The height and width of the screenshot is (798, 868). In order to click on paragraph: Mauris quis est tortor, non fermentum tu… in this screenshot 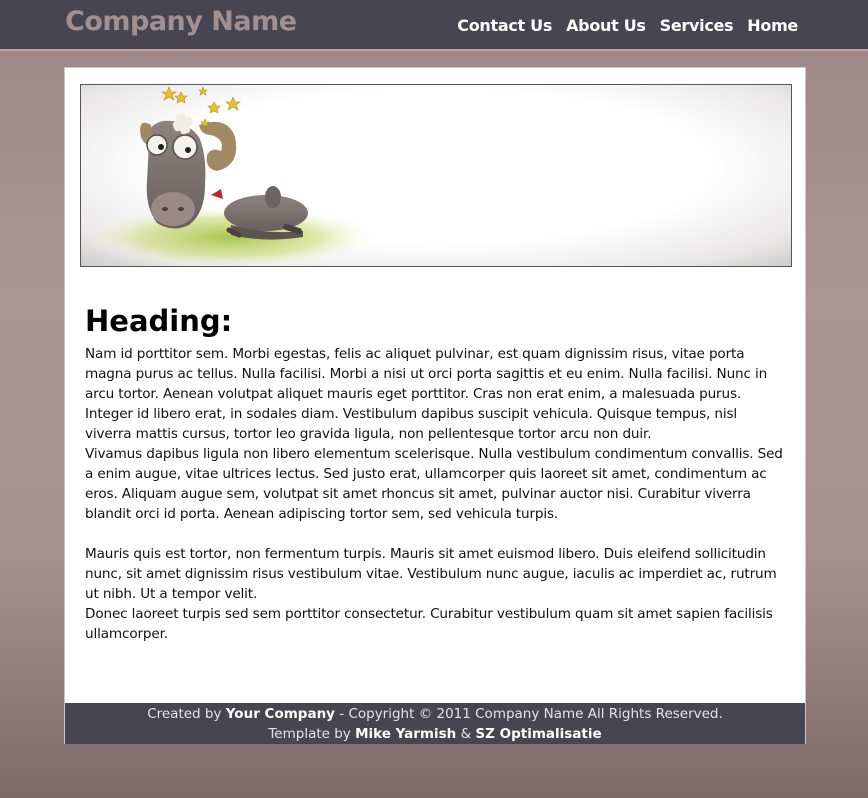, I will do `click(431, 574)`.